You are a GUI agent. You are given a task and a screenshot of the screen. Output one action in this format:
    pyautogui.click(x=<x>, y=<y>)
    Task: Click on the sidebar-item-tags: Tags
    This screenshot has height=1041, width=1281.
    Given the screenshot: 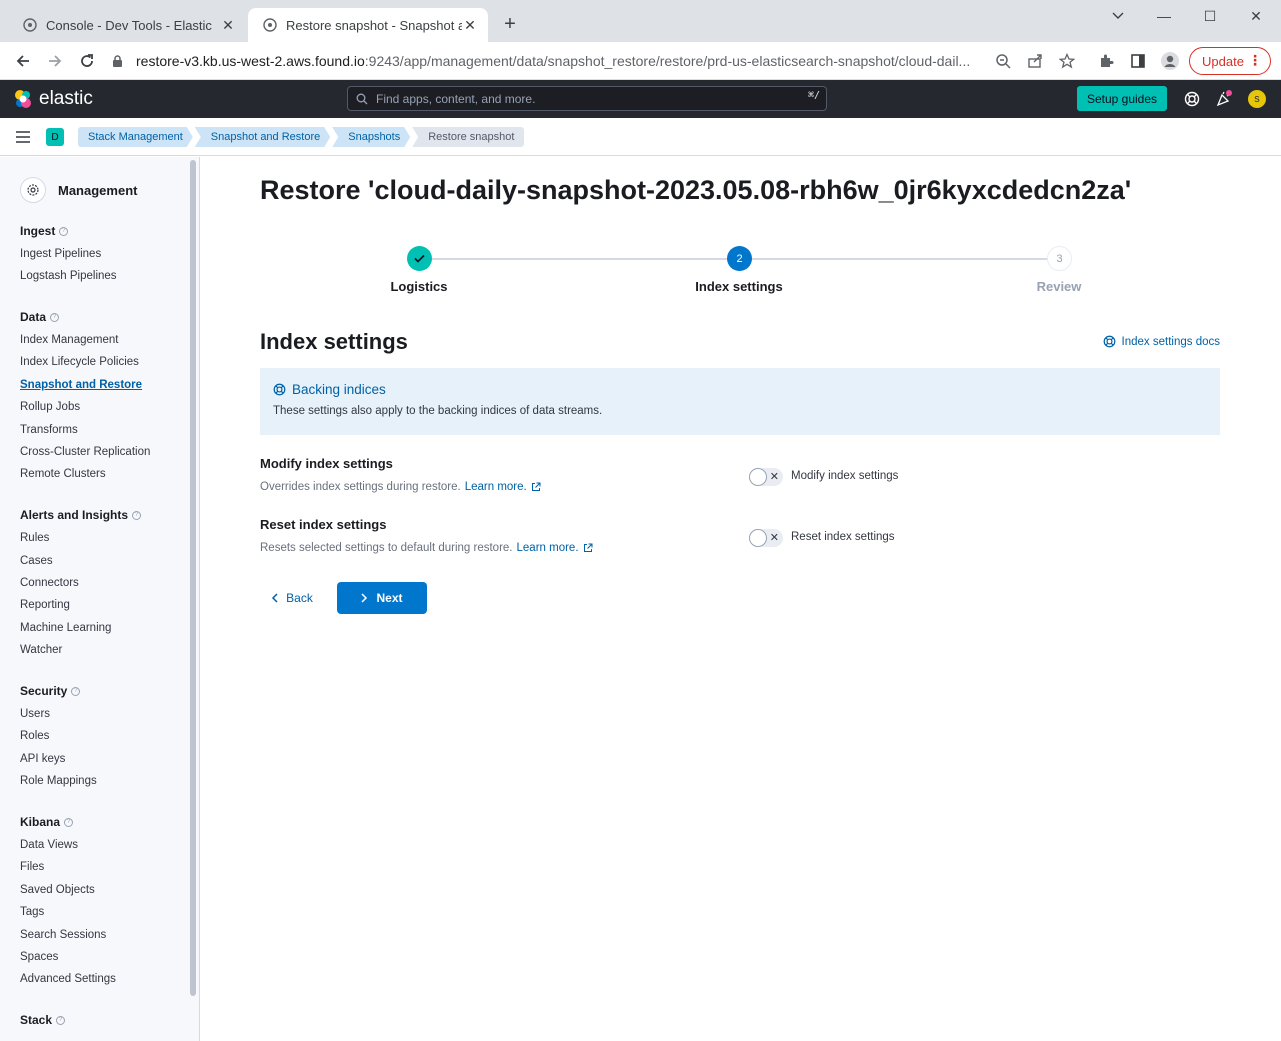 What is the action you would take?
    pyautogui.click(x=32, y=912)
    